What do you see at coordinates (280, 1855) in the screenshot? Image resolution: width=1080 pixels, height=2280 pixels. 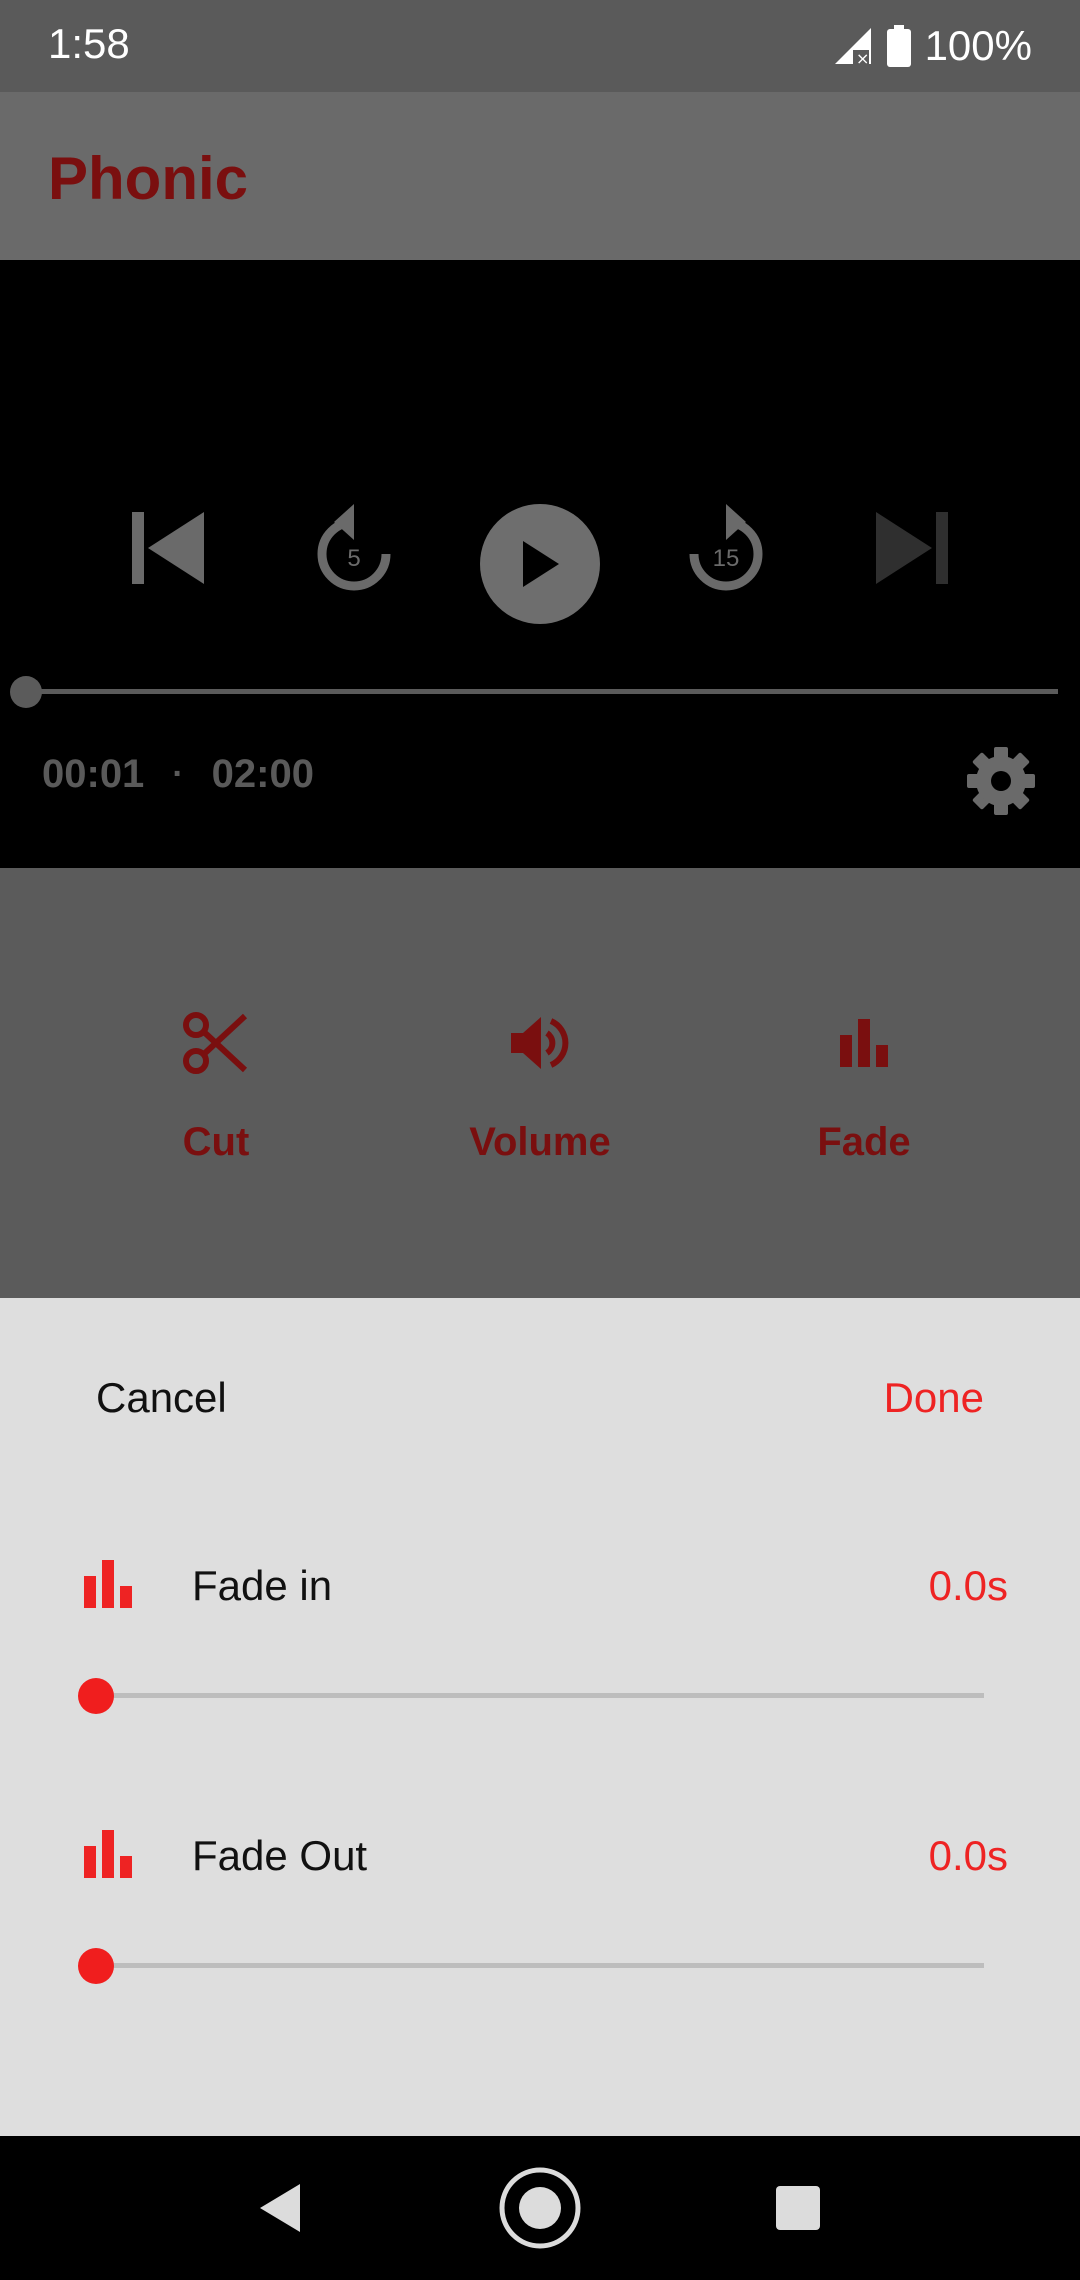 I see `fade-out-label: Fade Out` at bounding box center [280, 1855].